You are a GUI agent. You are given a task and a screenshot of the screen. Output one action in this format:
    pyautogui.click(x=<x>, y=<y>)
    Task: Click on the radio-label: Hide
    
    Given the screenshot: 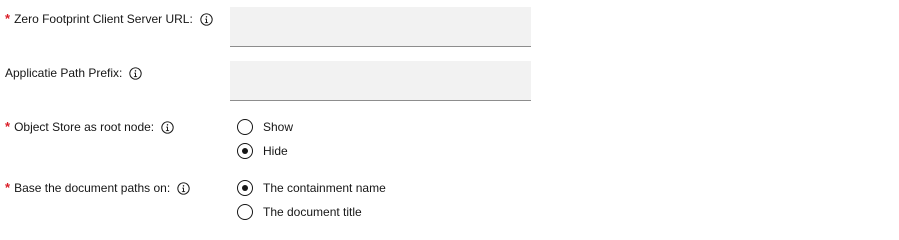 What is the action you would take?
    pyautogui.click(x=275, y=151)
    